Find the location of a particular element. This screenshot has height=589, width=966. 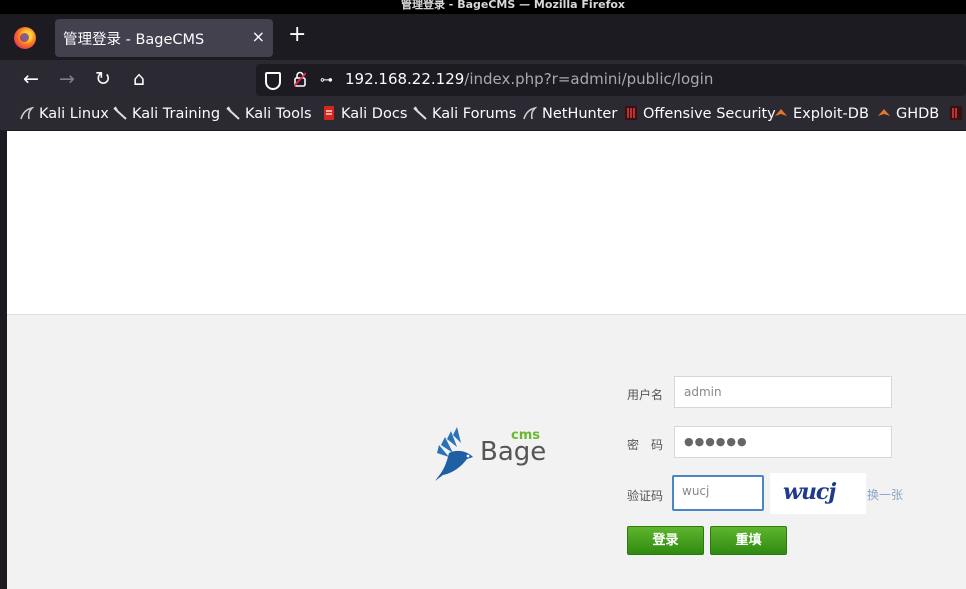

bookmark-label: GHDB is located at coordinates (918, 114).